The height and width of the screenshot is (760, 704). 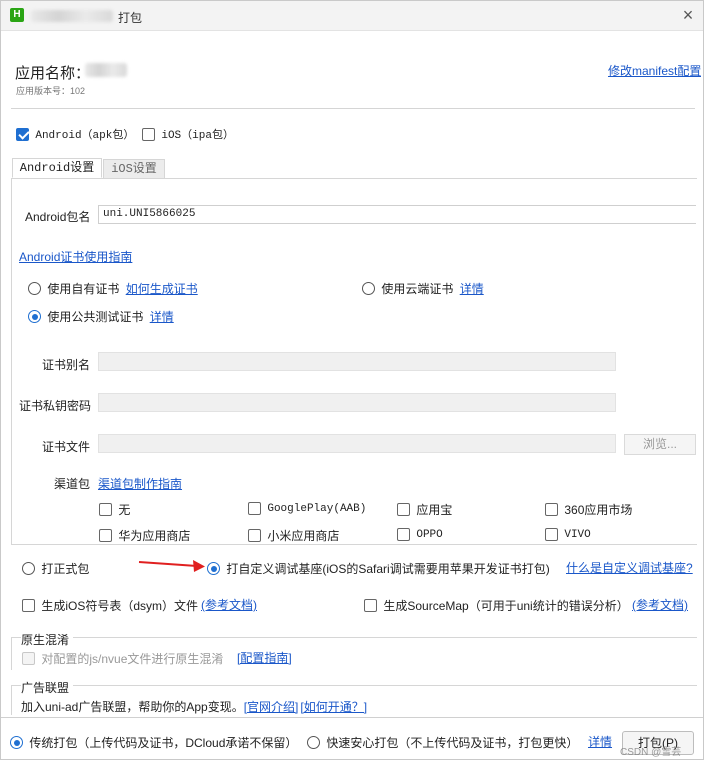 I want to click on channel-label-xiaomi: 小米应用商店, so click(x=303, y=536).